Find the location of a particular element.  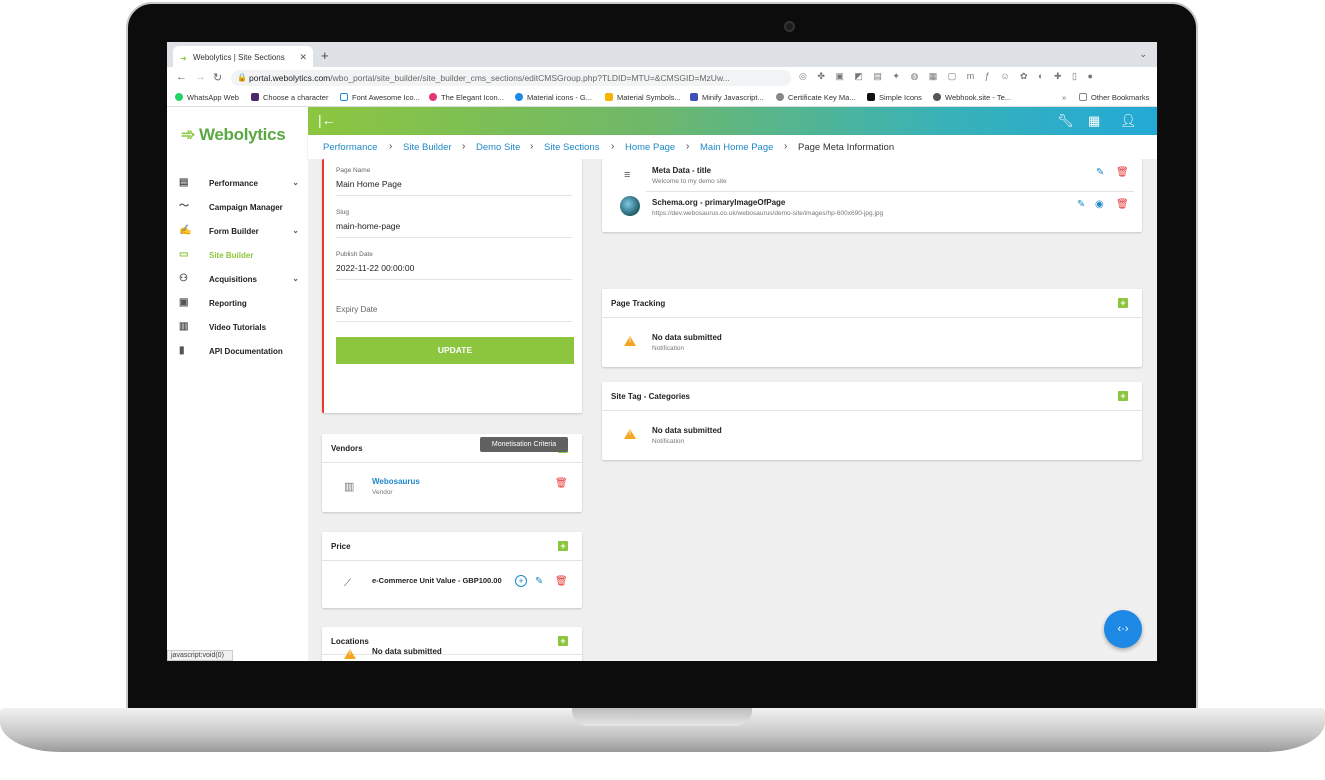

tracking-title: Page Tracking is located at coordinates (638, 303).